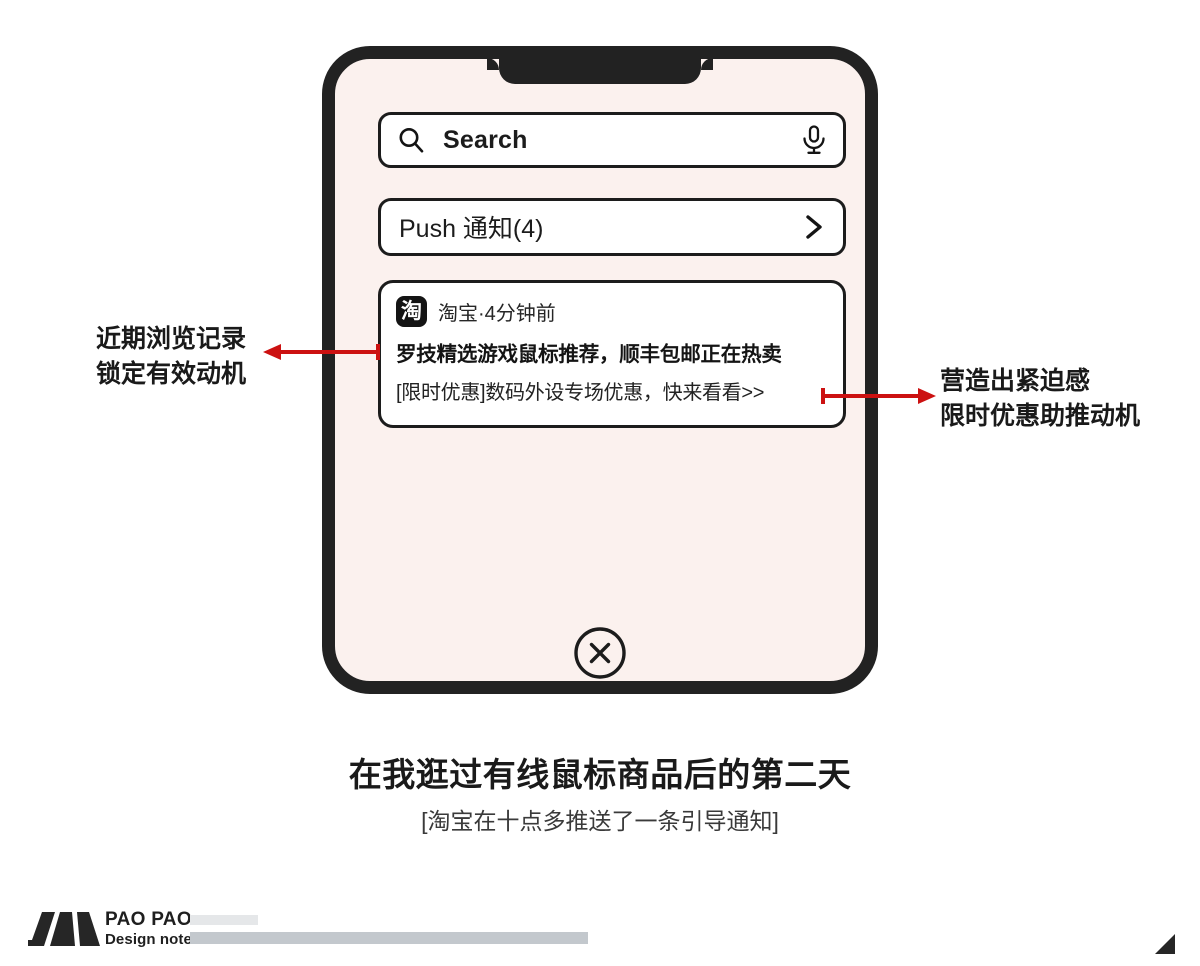  Describe the element at coordinates (497, 314) in the screenshot. I see `notification-meta: 淘宝·4分钟前` at that location.